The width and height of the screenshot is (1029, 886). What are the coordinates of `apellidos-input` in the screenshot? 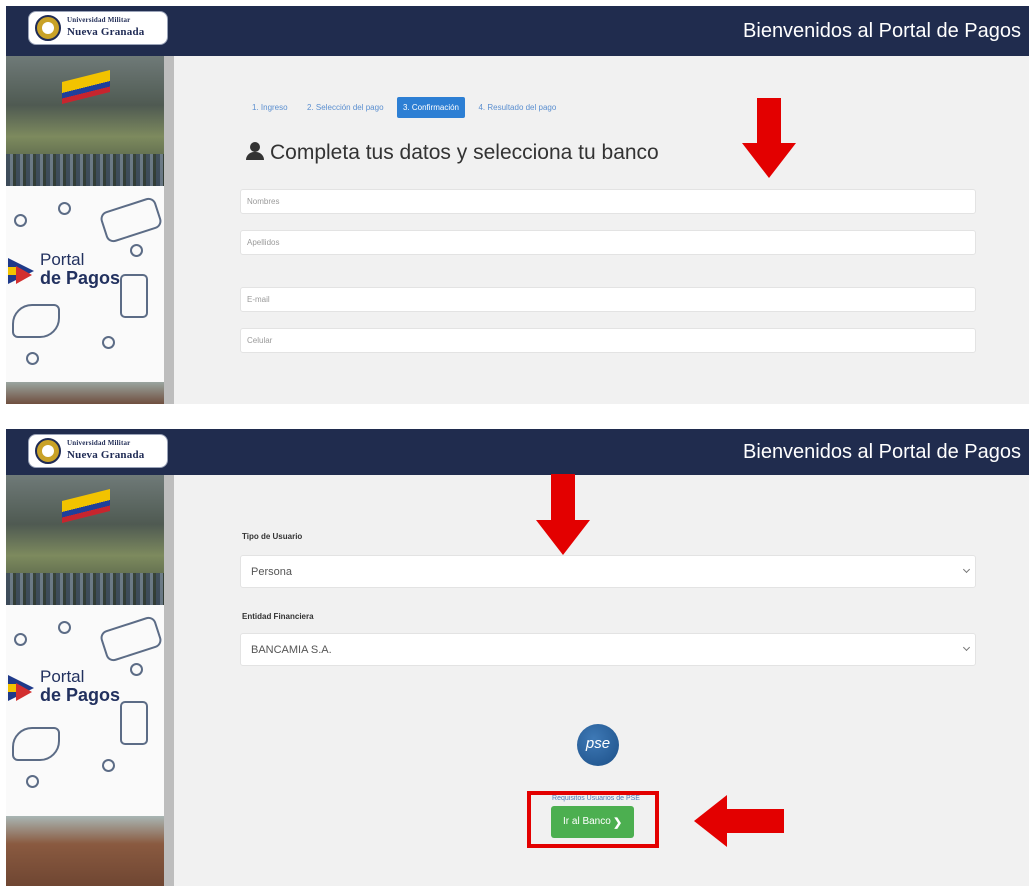 It's located at (608, 242).